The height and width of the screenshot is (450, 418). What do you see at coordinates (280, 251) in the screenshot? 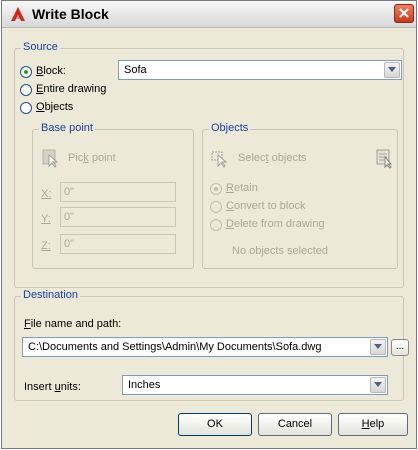
I see `objects-status-text: No objects selected` at bounding box center [280, 251].